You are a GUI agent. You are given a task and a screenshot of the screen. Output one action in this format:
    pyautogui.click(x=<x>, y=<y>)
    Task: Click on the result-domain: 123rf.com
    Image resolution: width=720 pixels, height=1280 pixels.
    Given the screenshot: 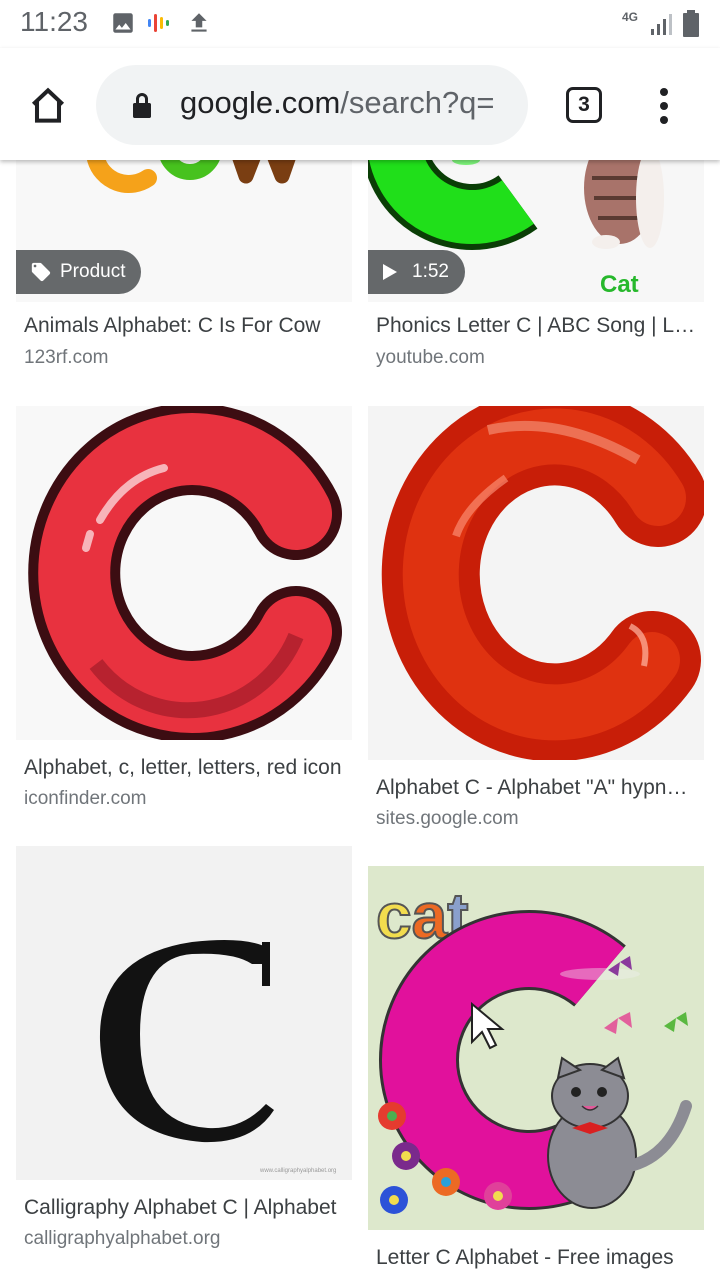 What is the action you would take?
    pyautogui.click(x=66, y=357)
    